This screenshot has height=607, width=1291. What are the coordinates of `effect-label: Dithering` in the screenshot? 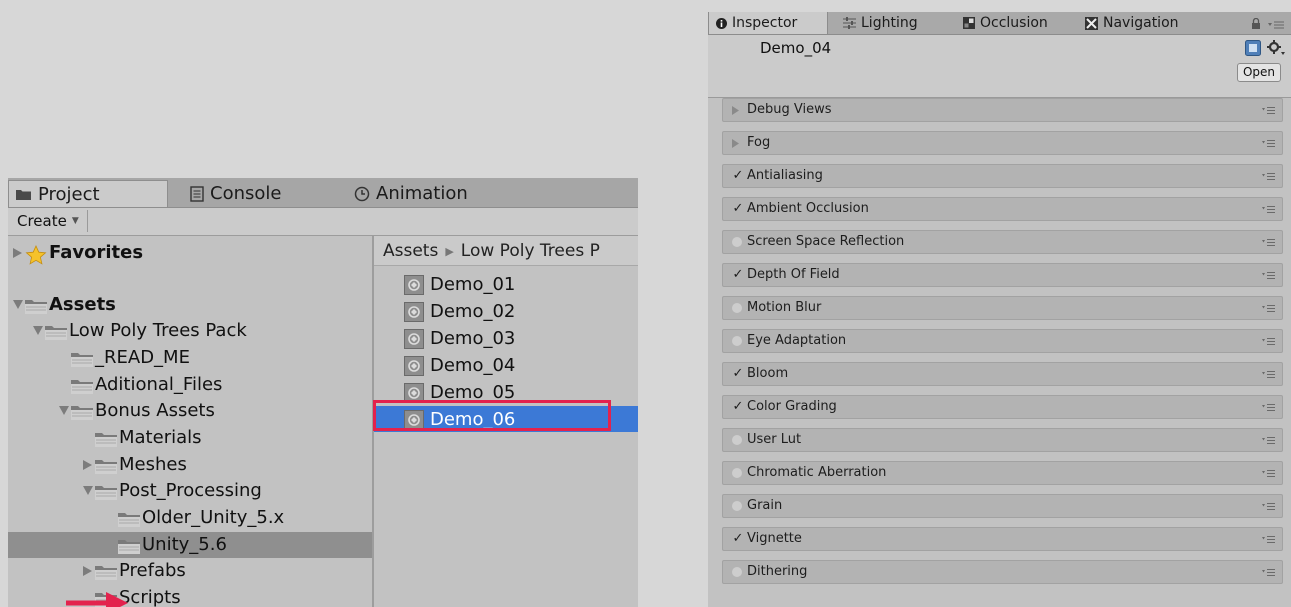 It's located at (777, 571).